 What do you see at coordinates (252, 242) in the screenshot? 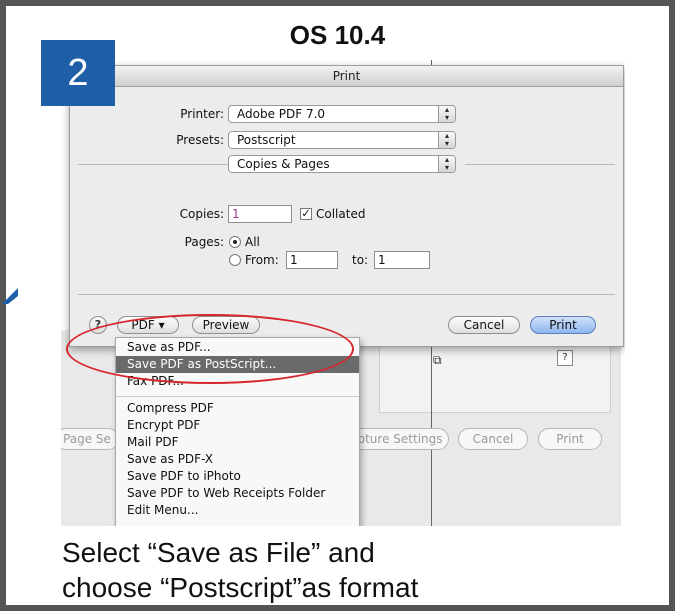
I see `pages-all-label: All` at bounding box center [252, 242].